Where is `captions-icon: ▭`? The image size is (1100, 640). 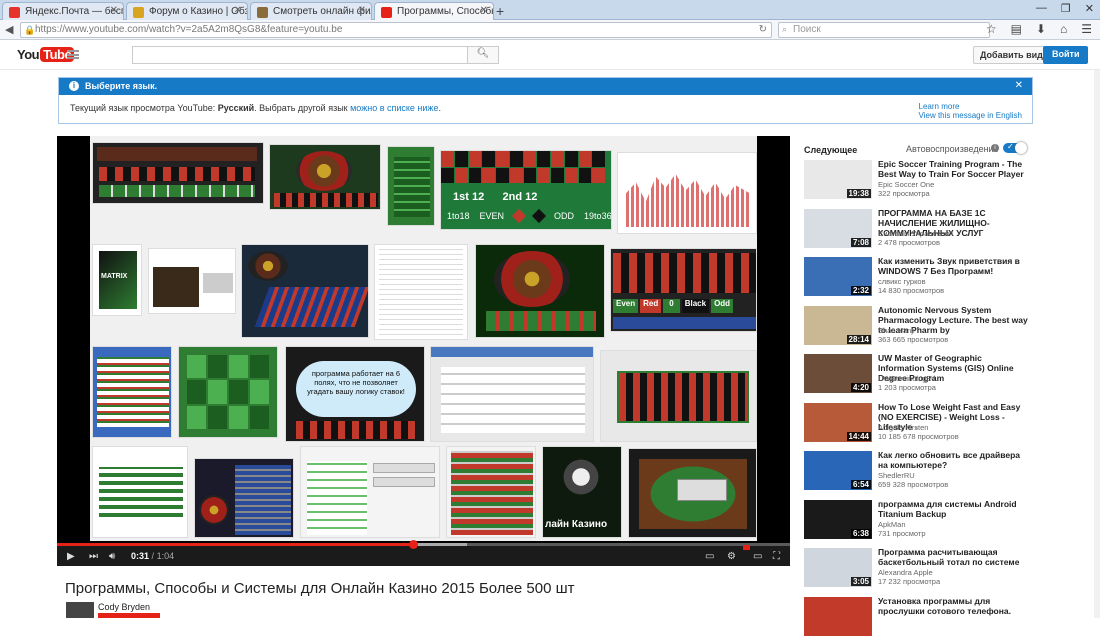 captions-icon: ▭ is located at coordinates (709, 556).